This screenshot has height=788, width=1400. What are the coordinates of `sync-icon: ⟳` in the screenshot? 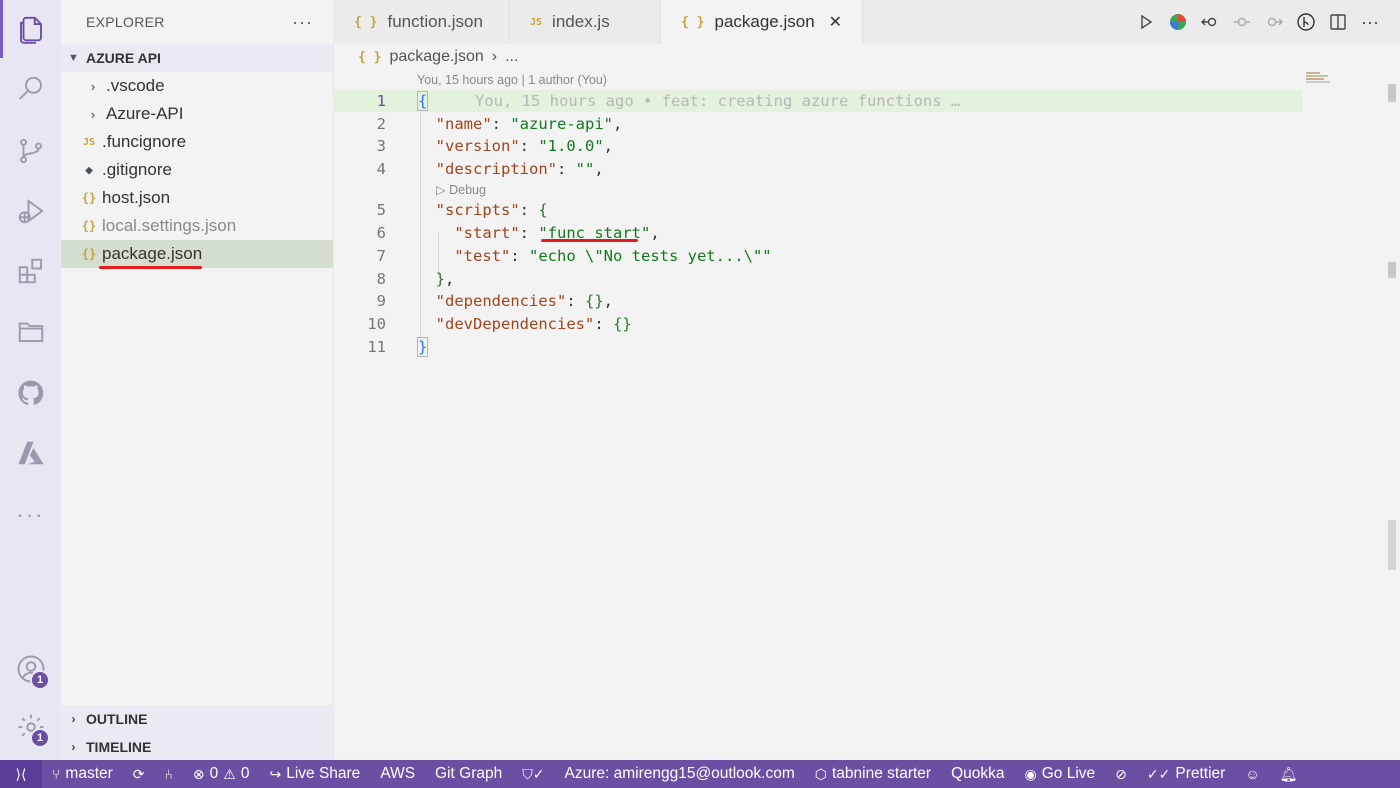 It's located at (138, 773).